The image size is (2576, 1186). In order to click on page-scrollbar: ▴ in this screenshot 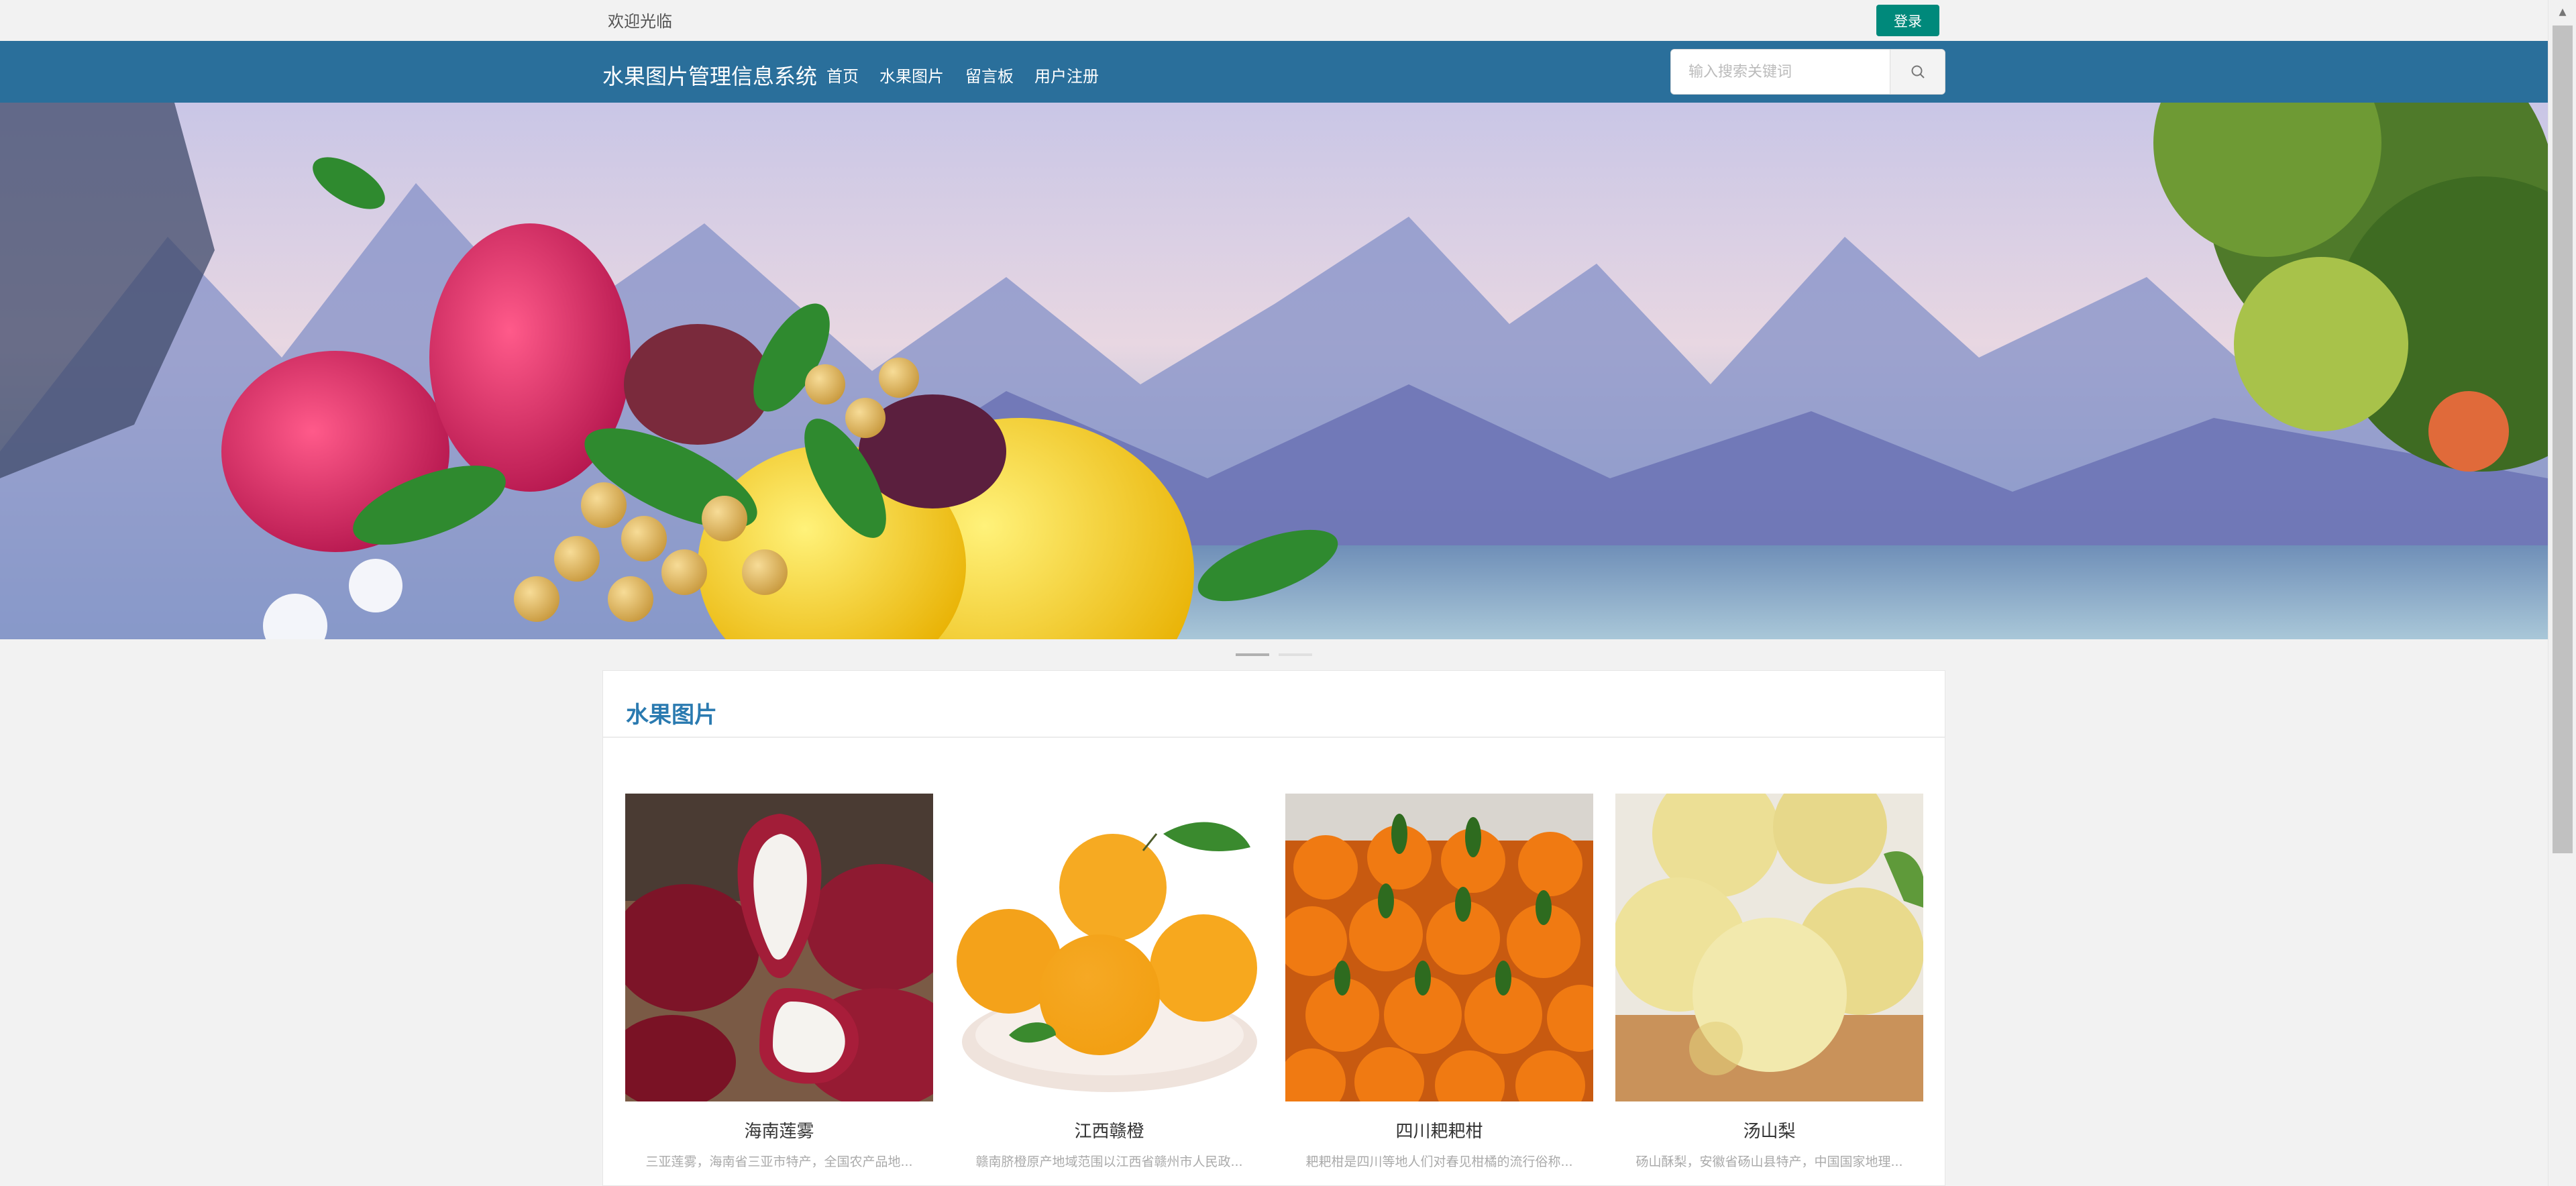, I will do `click(2562, 593)`.